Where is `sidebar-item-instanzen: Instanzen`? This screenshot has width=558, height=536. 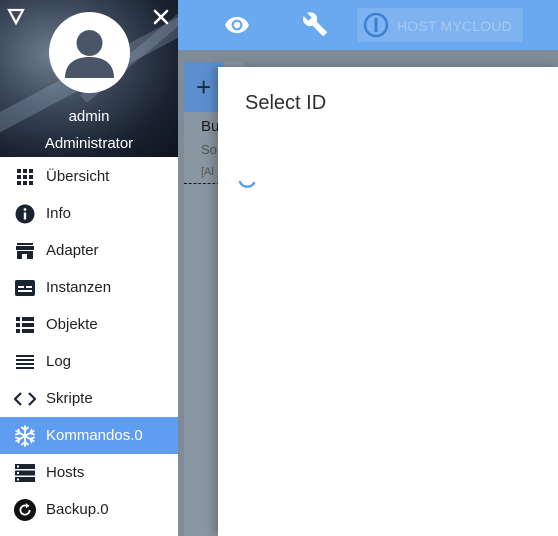 sidebar-item-instanzen: Instanzen is located at coordinates (89, 287).